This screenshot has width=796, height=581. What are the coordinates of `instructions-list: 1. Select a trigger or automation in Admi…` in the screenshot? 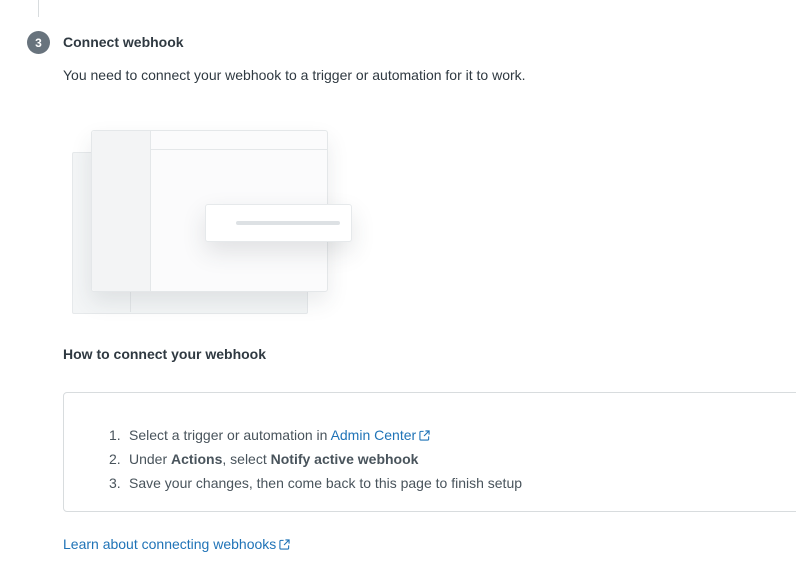 It's located at (315, 463).